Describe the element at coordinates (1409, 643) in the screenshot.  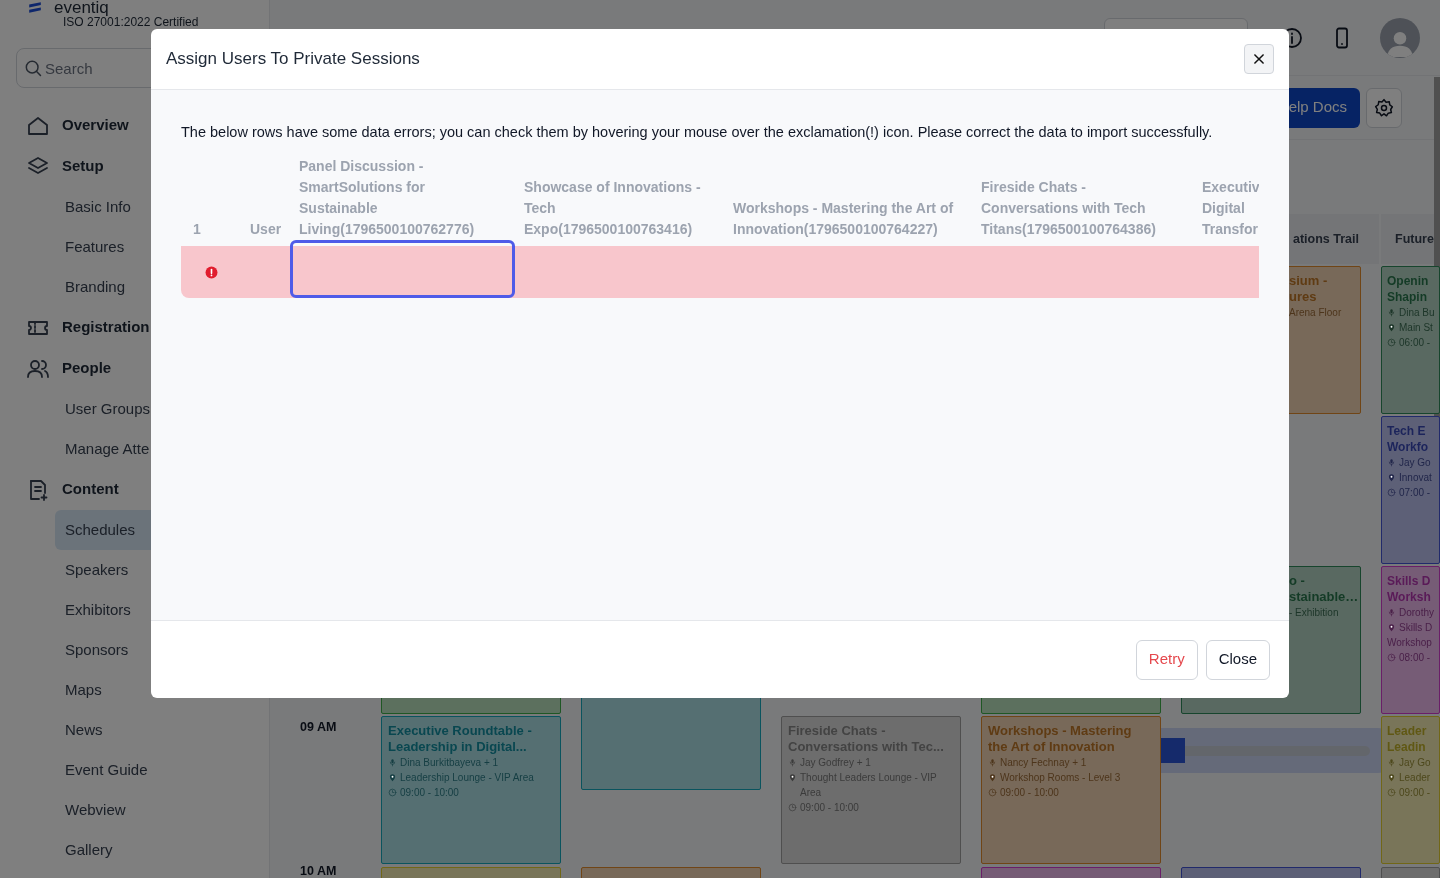
I see `event-detail: Workshop` at that location.